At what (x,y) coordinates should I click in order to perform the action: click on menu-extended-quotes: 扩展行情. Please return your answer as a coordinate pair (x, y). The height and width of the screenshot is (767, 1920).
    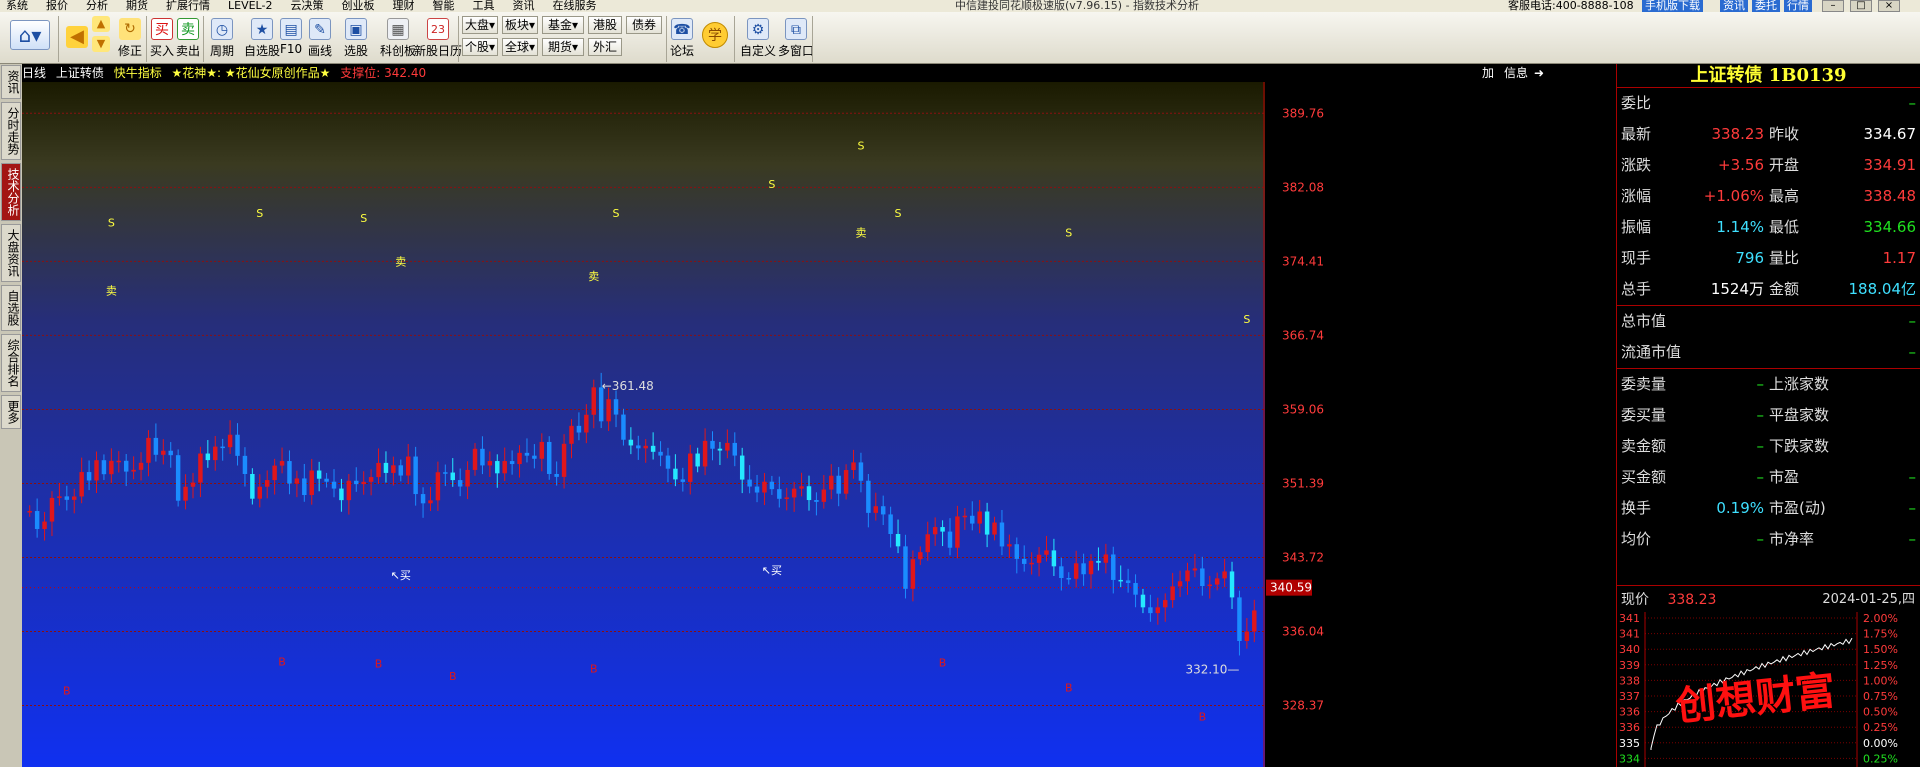
    Looking at the image, I should click on (191, 6).